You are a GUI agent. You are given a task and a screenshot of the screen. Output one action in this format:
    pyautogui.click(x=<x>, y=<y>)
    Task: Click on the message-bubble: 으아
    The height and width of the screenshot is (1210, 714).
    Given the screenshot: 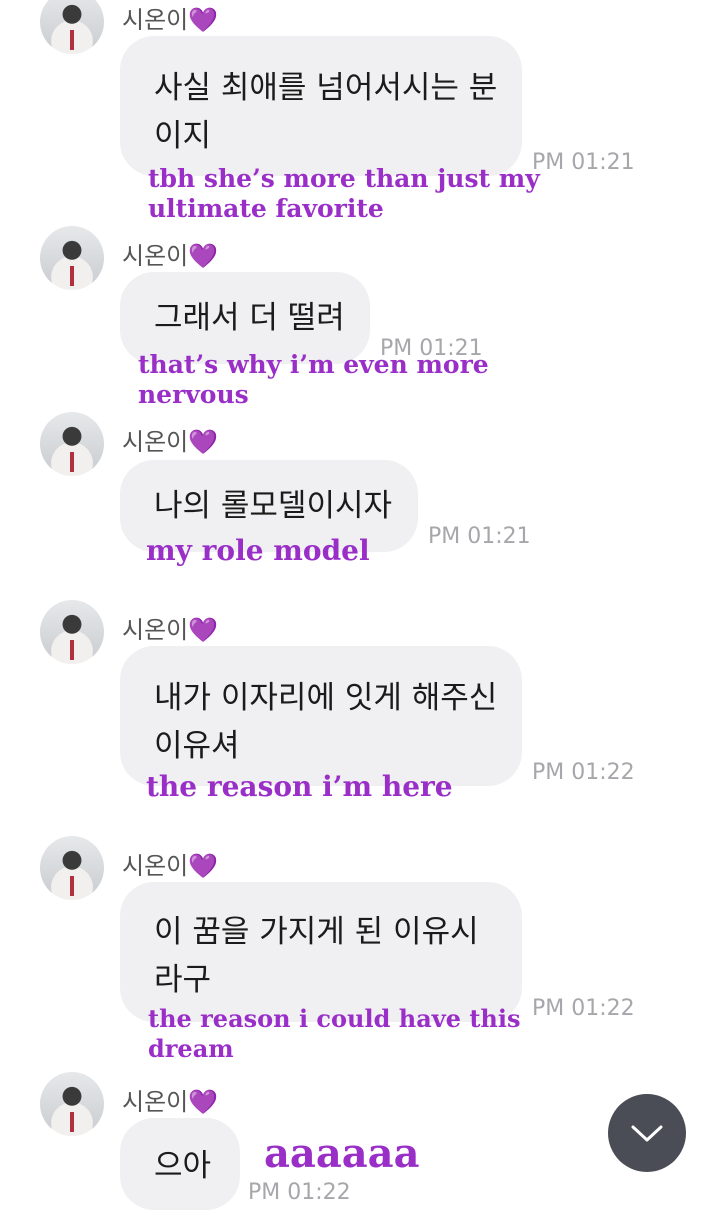 What is the action you would take?
    pyautogui.click(x=180, y=1164)
    